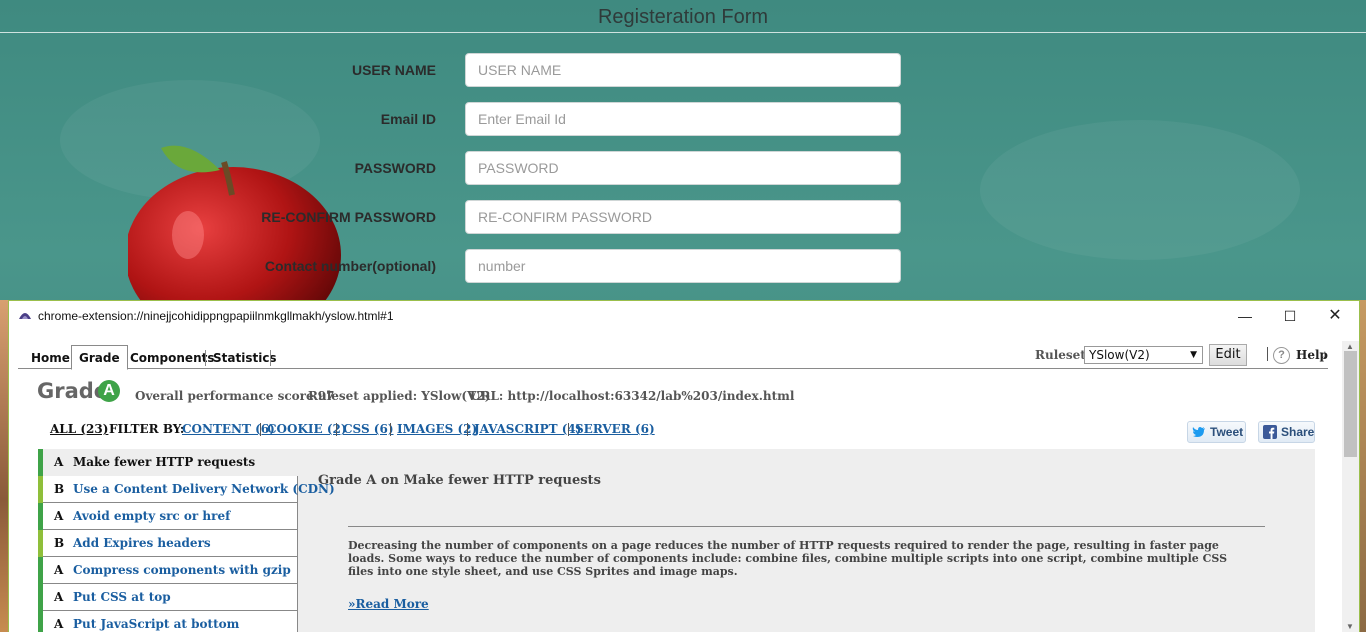  What do you see at coordinates (1228, 355) in the screenshot?
I see `edit-ruleset-button: Edit` at bounding box center [1228, 355].